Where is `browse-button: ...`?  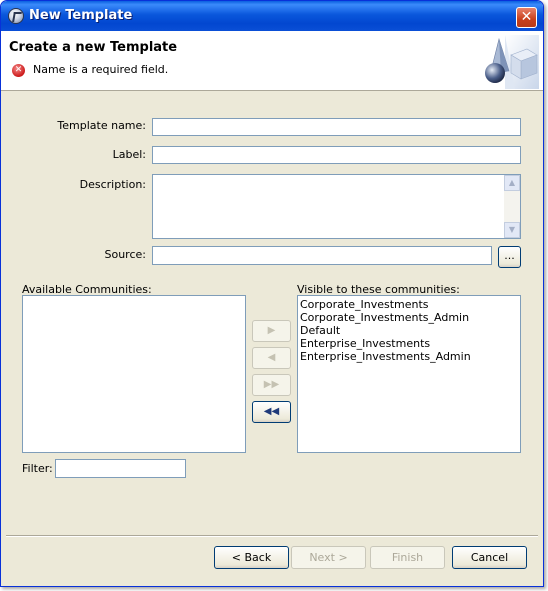 browse-button: ... is located at coordinates (509, 257).